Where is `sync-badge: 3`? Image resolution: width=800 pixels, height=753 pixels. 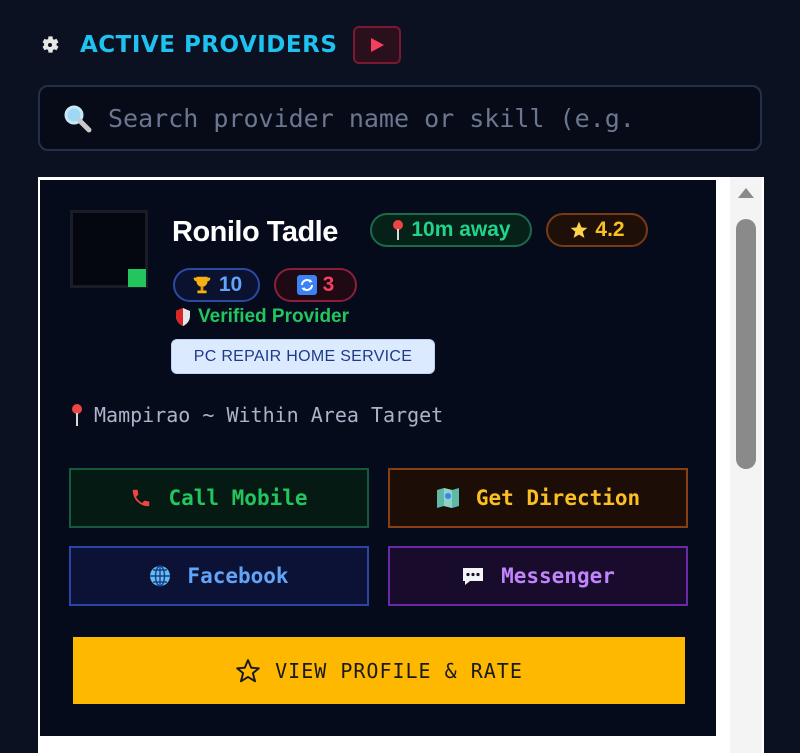 sync-badge: 3 is located at coordinates (315, 285).